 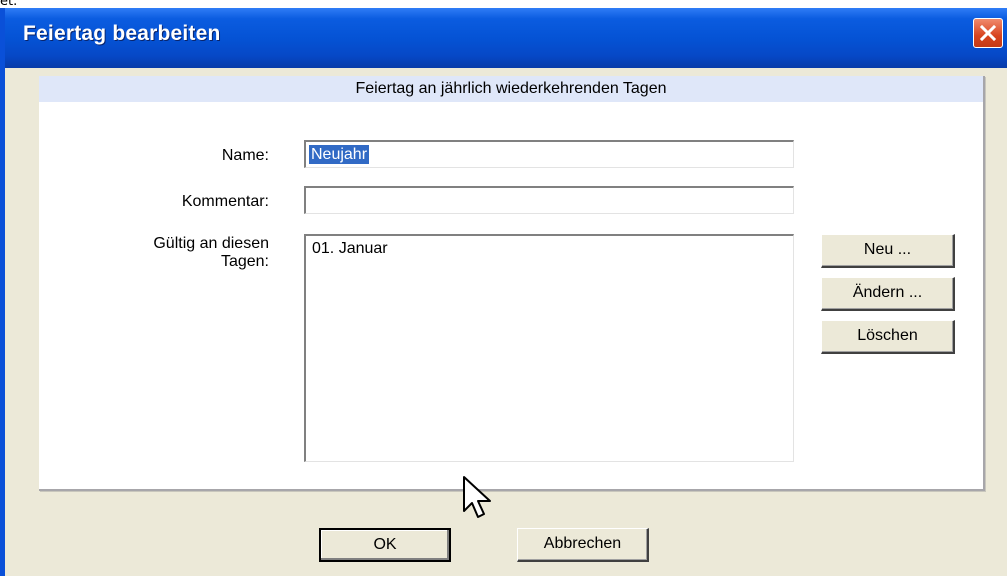 I want to click on cancel-button: Abbrechen, so click(x=583, y=545).